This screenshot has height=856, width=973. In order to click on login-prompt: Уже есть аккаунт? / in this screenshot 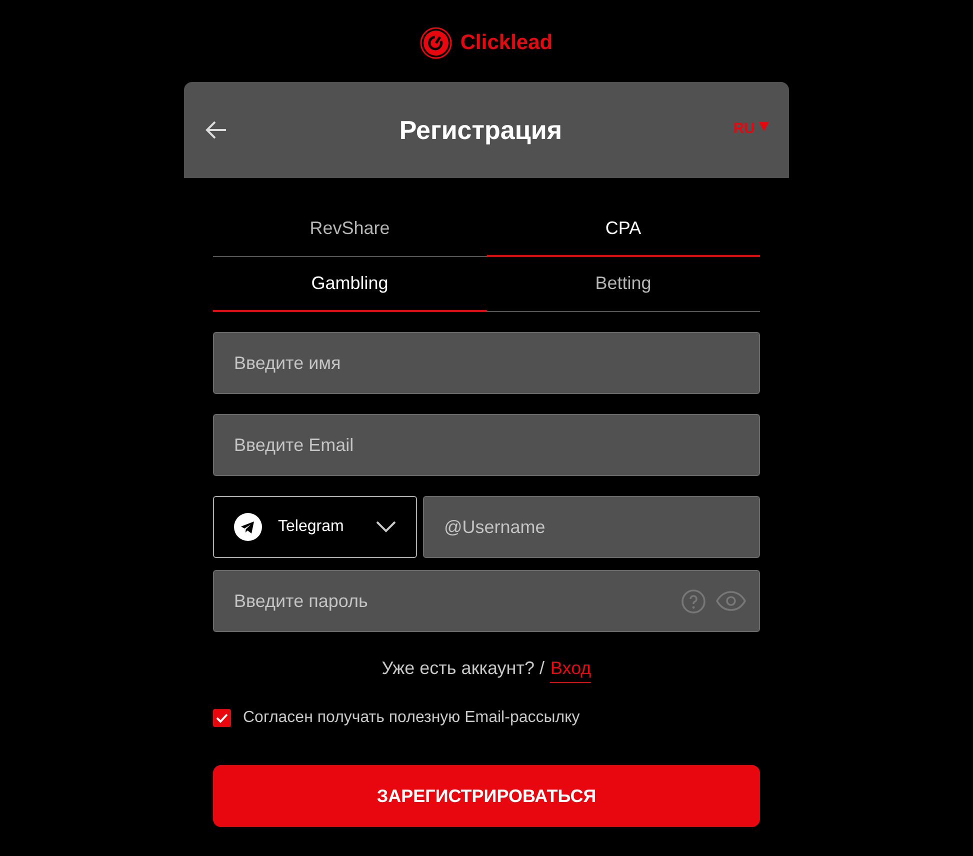, I will do `click(463, 669)`.